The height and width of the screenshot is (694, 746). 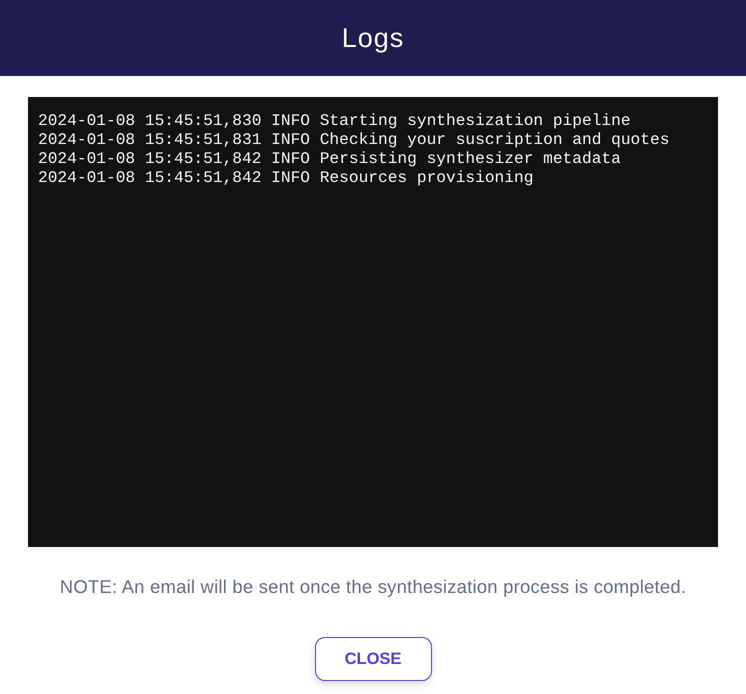 What do you see at coordinates (335, 121) in the screenshot?
I see `log-line: 2024-01-08 15:45:51,830 INFO Starting synthesization pipeline` at bounding box center [335, 121].